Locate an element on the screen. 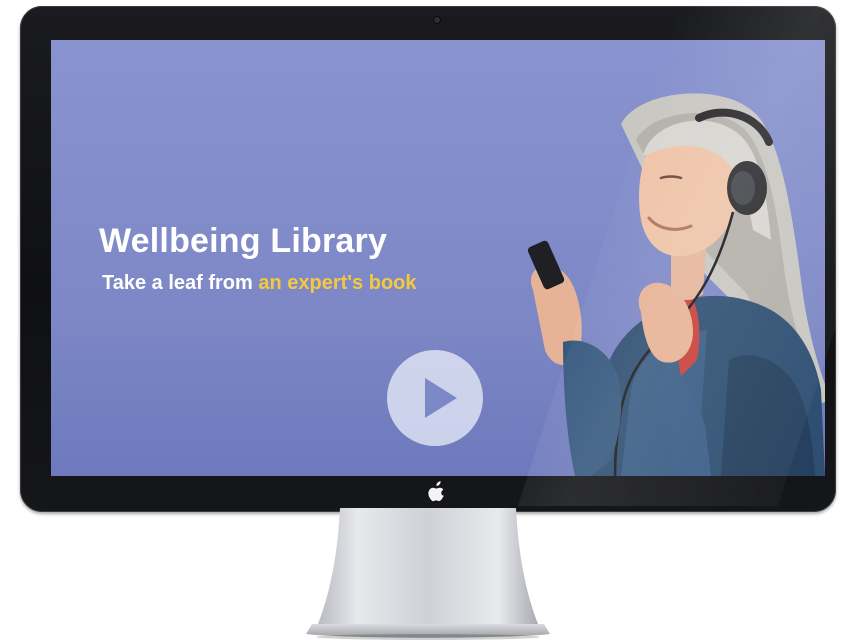 This screenshot has height=641, width=856. camera-icon is located at coordinates (437, 20).